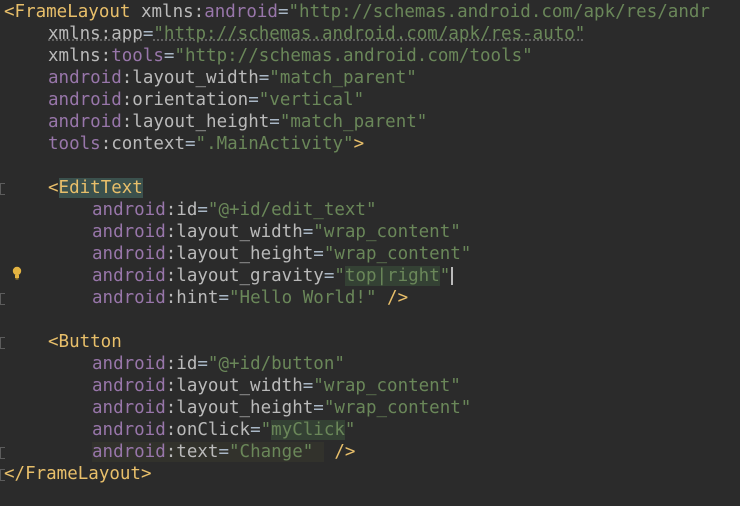 This screenshot has width=740, height=506. I want to click on fold-marker-edittext-end, so click(2, 299).